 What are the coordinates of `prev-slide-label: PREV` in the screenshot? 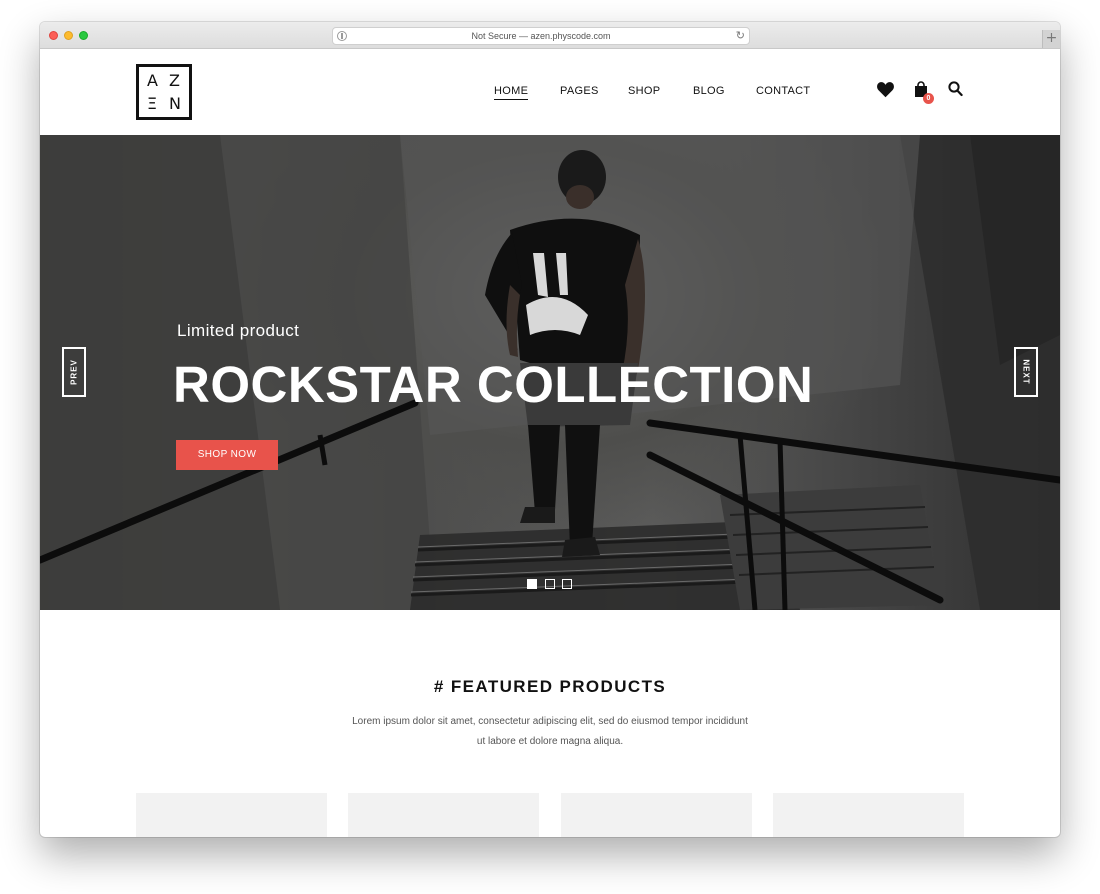 It's located at (74, 372).